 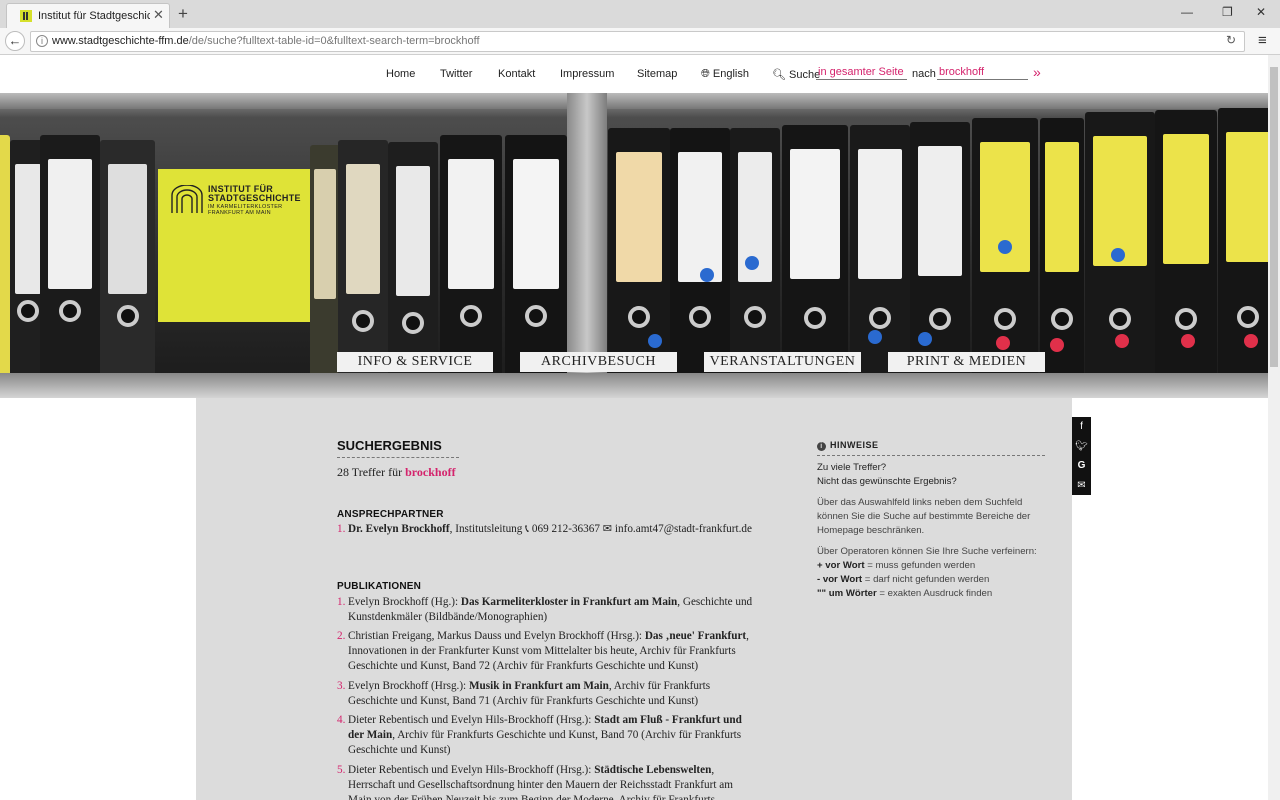 What do you see at coordinates (398, 448) in the screenshot?
I see `results-heading: SUCHERGEBNIS` at bounding box center [398, 448].